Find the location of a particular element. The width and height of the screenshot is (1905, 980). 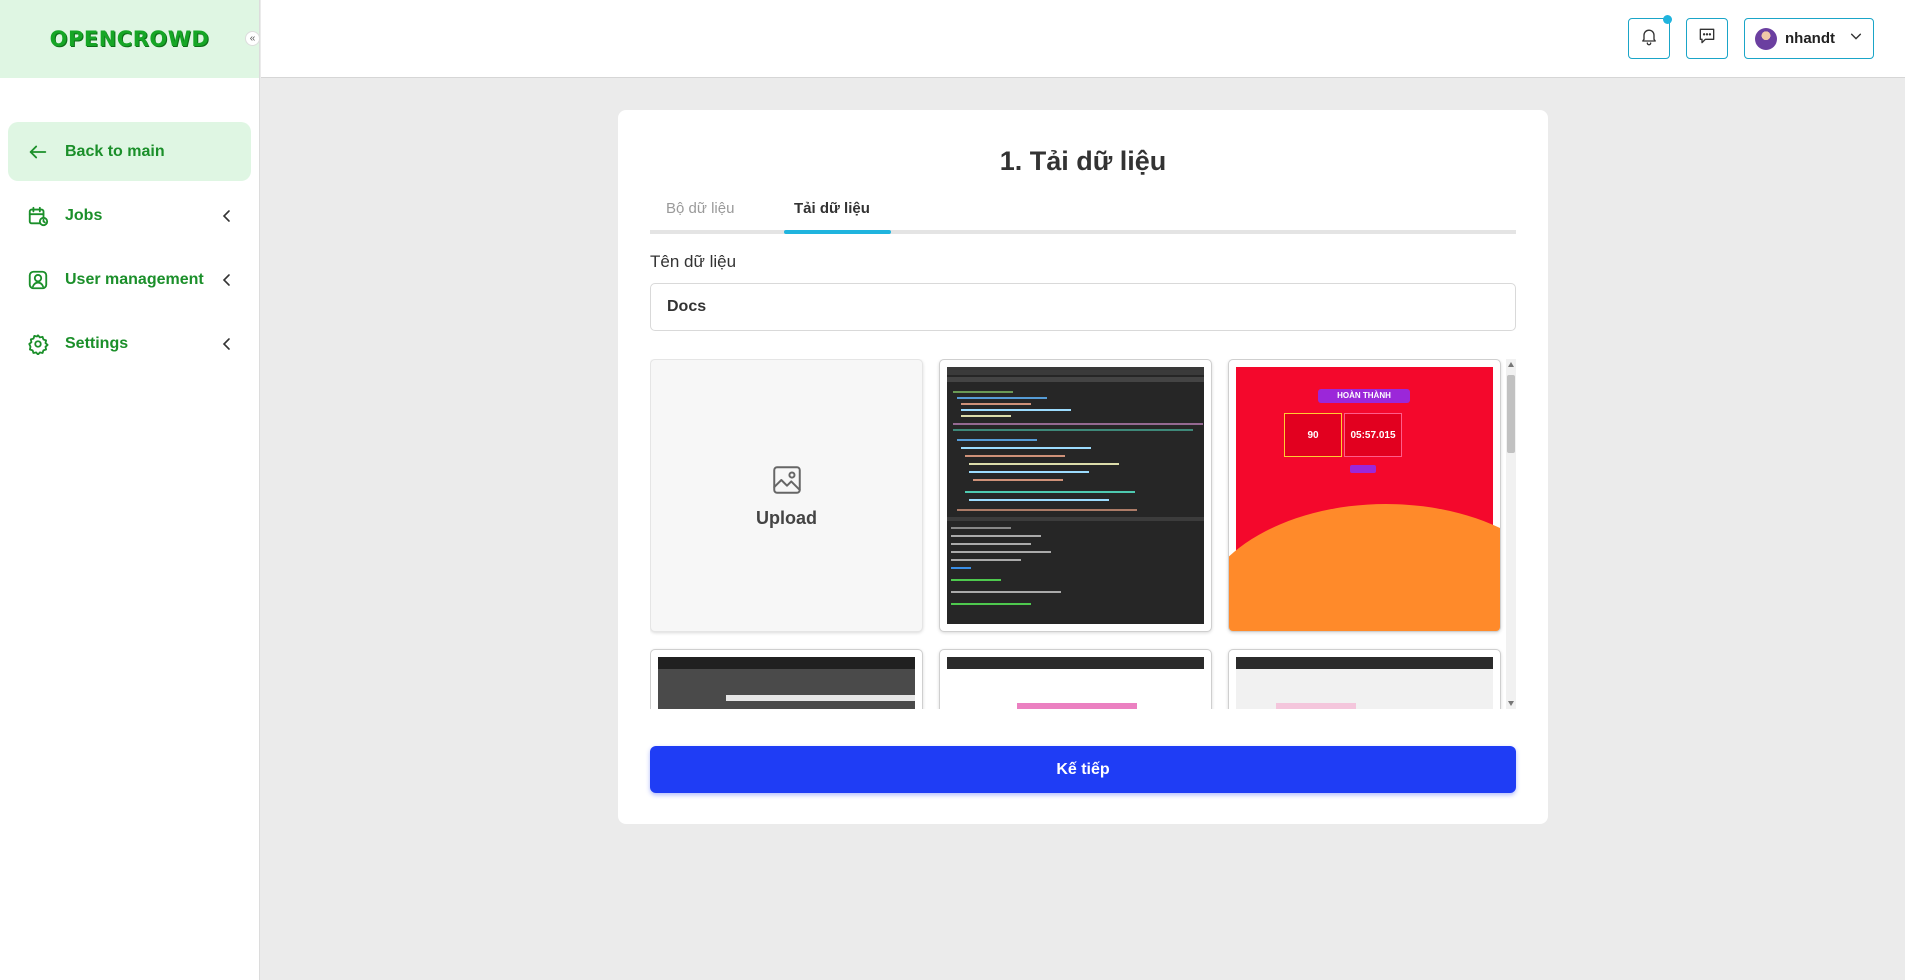

dataset-name-label: Tên dữ liệu is located at coordinates (693, 261).